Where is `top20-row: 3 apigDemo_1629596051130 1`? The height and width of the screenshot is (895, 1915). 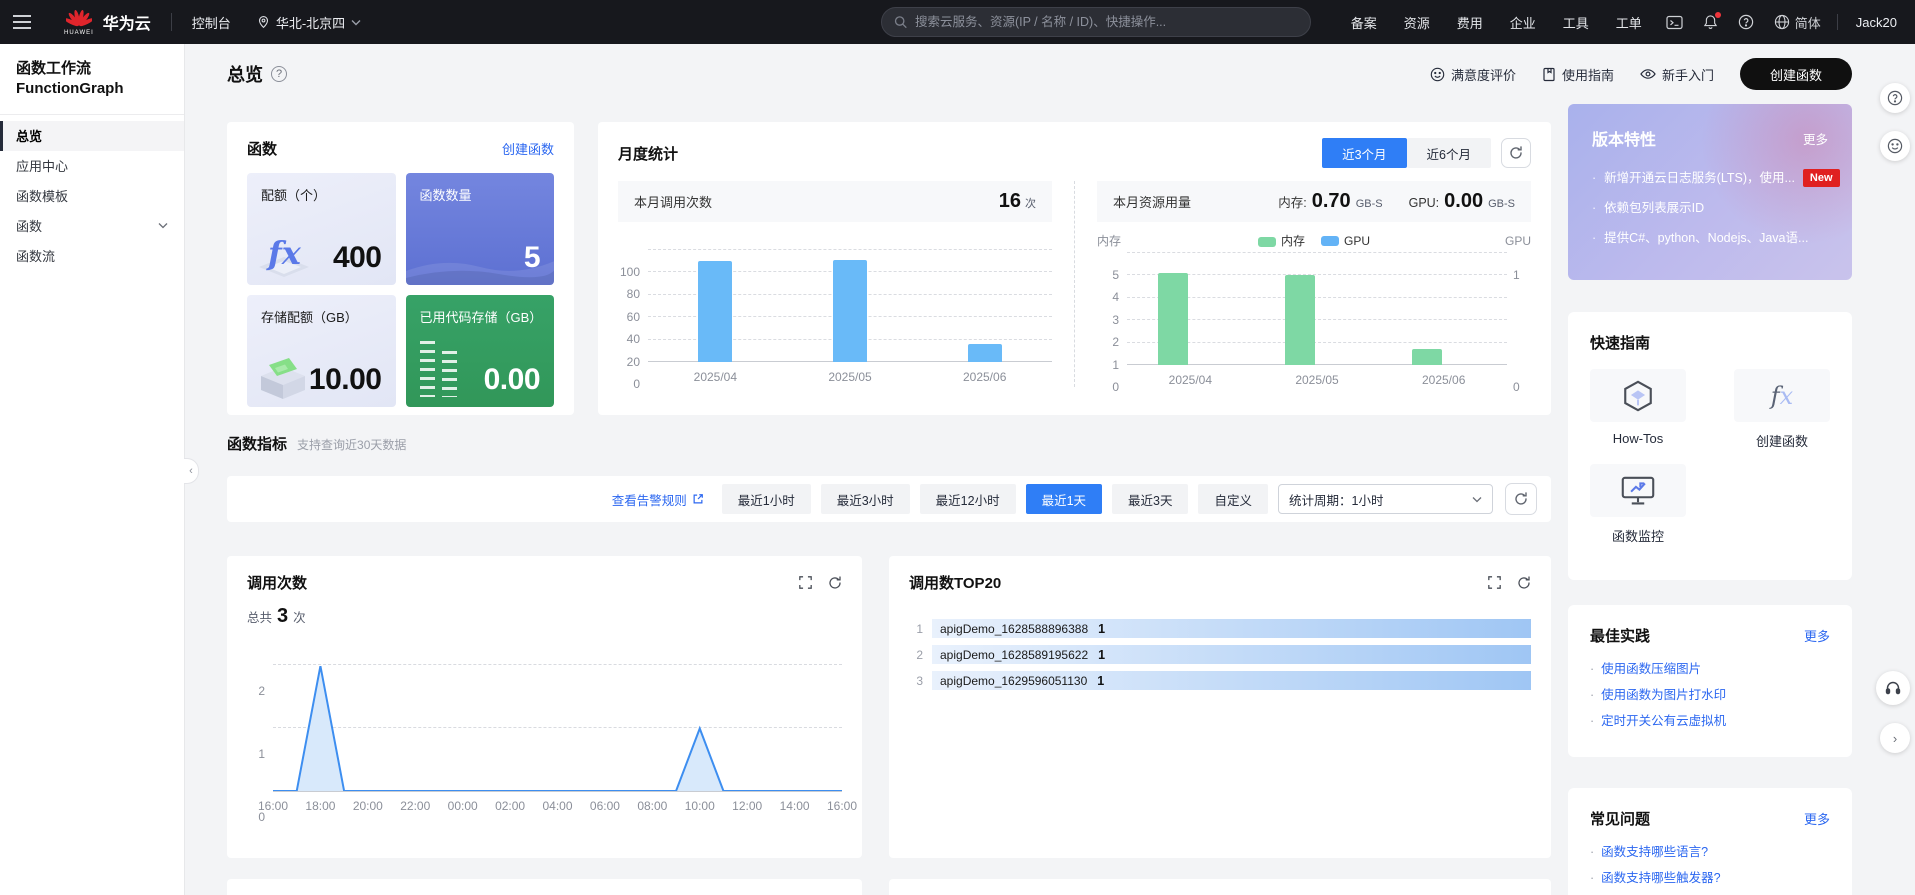
top20-row: 3 apigDemo_1629596051130 1 is located at coordinates (1220, 680).